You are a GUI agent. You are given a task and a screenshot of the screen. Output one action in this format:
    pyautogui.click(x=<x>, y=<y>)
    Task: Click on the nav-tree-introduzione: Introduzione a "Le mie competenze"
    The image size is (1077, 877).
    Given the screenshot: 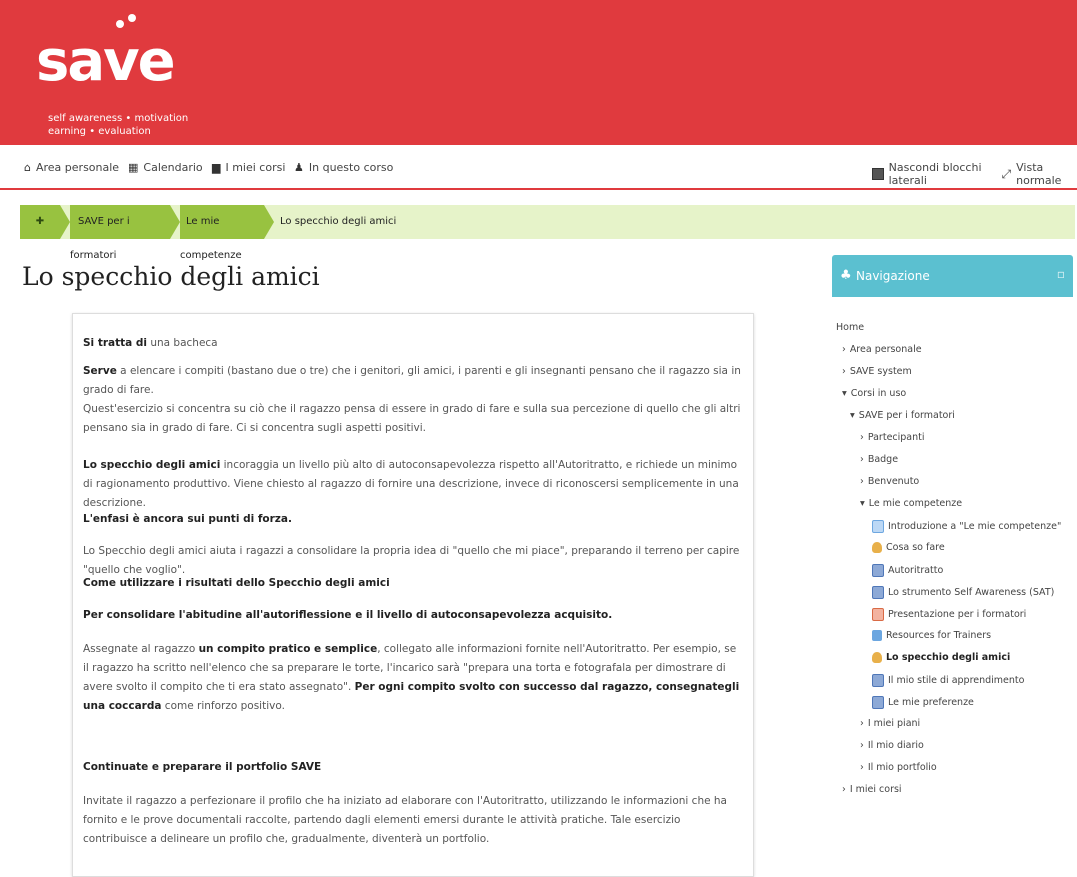 What is the action you would take?
    pyautogui.click(x=966, y=526)
    